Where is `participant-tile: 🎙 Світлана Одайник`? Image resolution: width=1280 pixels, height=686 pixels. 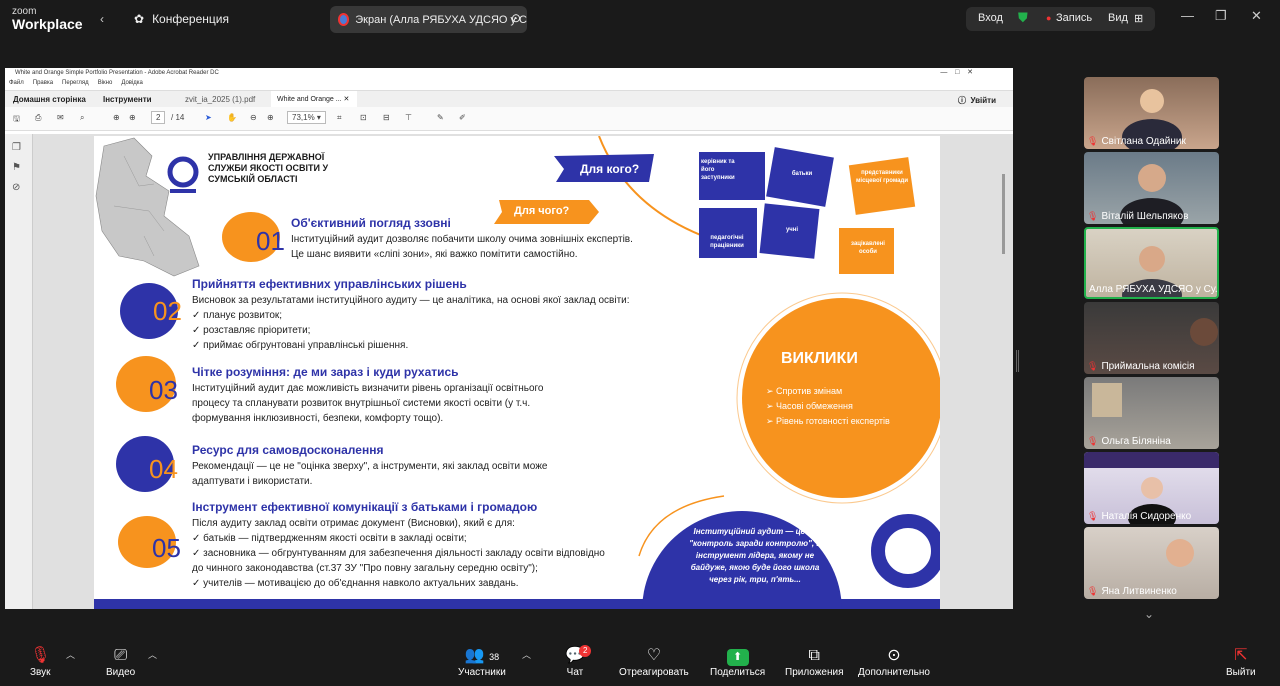
participant-tile: 🎙 Світлана Одайник is located at coordinates (1151, 113).